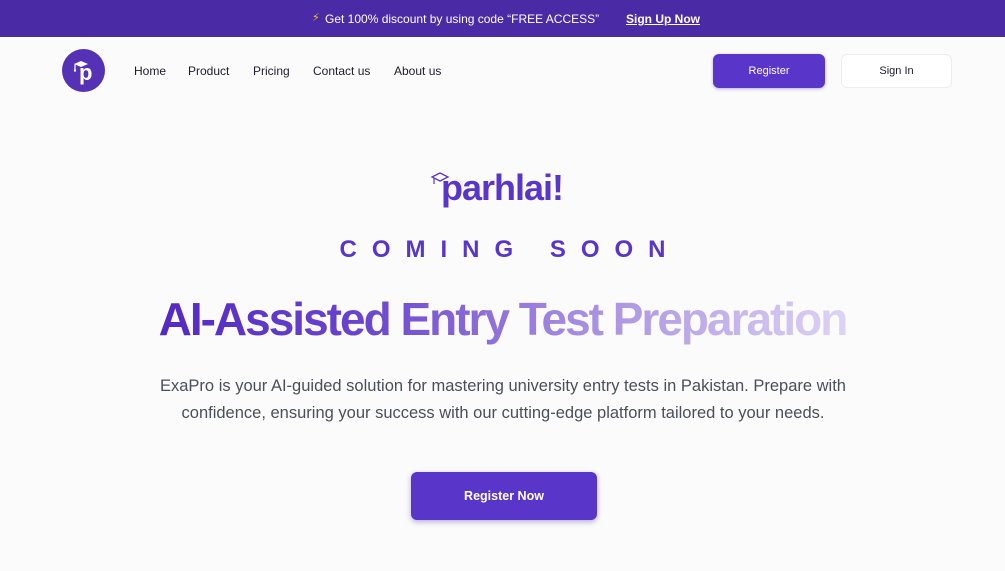  I want to click on nav-product: Product, so click(208, 71).